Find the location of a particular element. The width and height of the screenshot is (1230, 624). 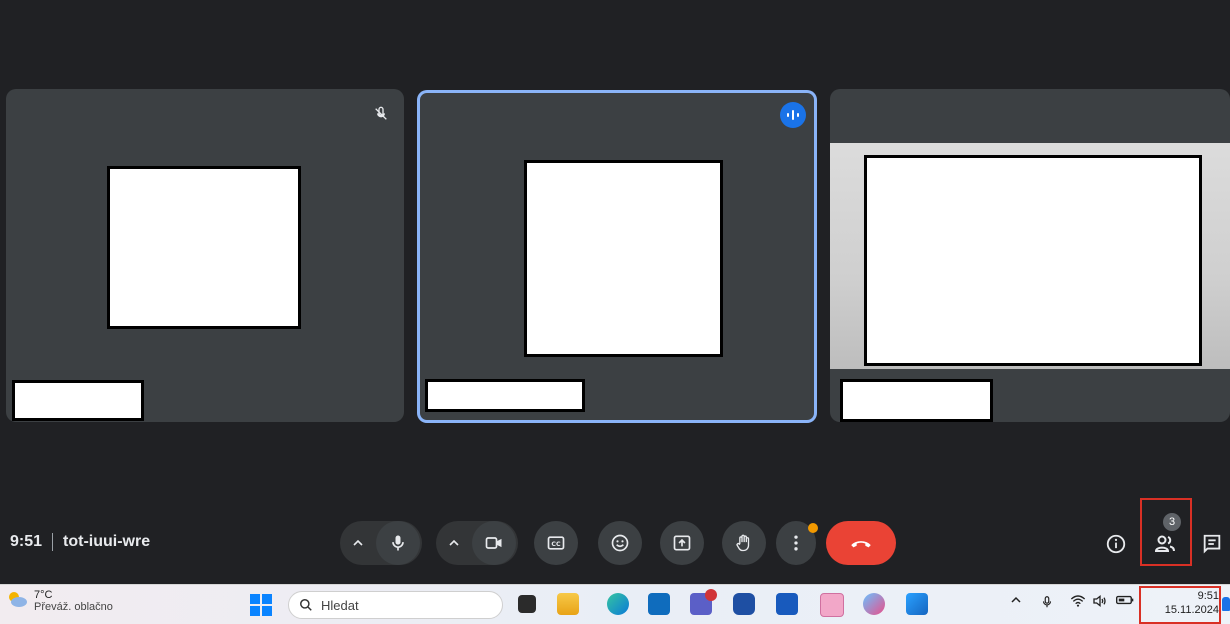

meeting-details: 9:51 tot-iuui-wre is located at coordinates (80, 542).